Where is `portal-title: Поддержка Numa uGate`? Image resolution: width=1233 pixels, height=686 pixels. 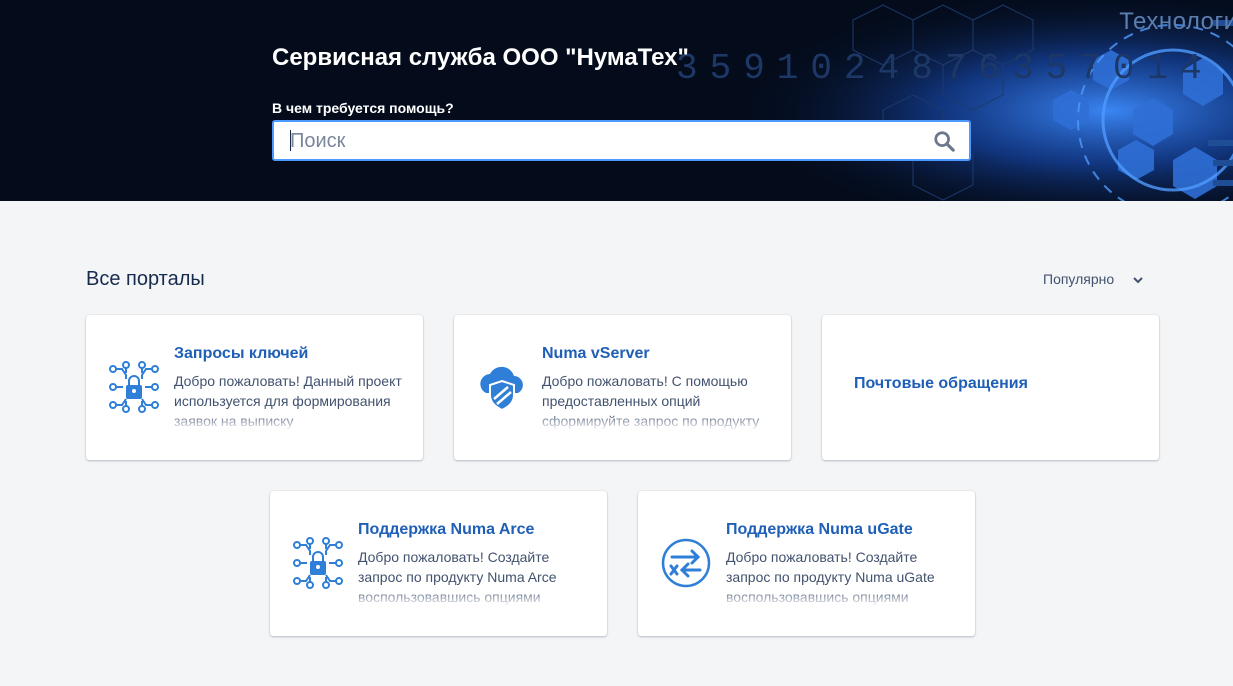 portal-title: Поддержка Numa uGate is located at coordinates (819, 530).